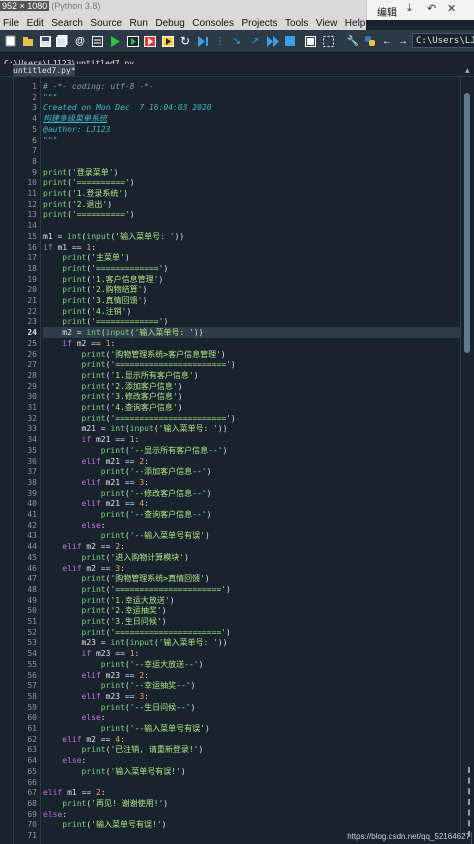 This screenshot has height=844, width=474. What do you see at coordinates (185, 41) in the screenshot?
I see `rerun-icon: ↻` at bounding box center [185, 41].